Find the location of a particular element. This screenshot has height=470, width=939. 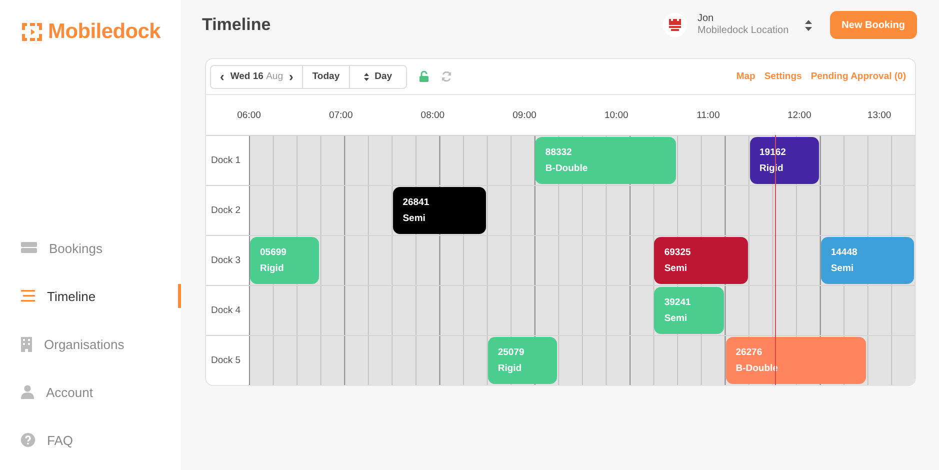

booking-id: 26841 is located at coordinates (416, 202).